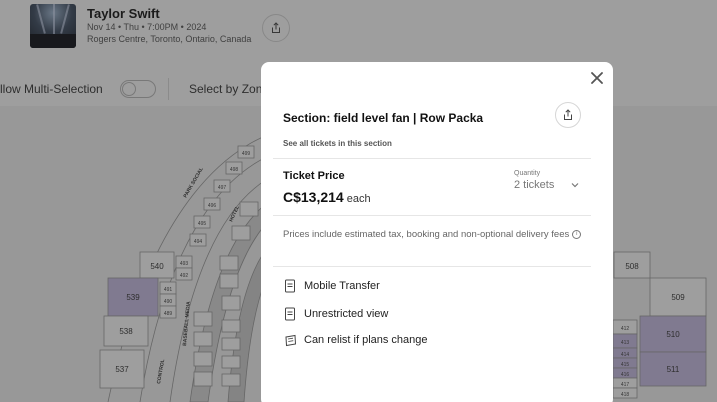 The height and width of the screenshot is (402, 717). I want to click on info-icon: i, so click(577, 234).